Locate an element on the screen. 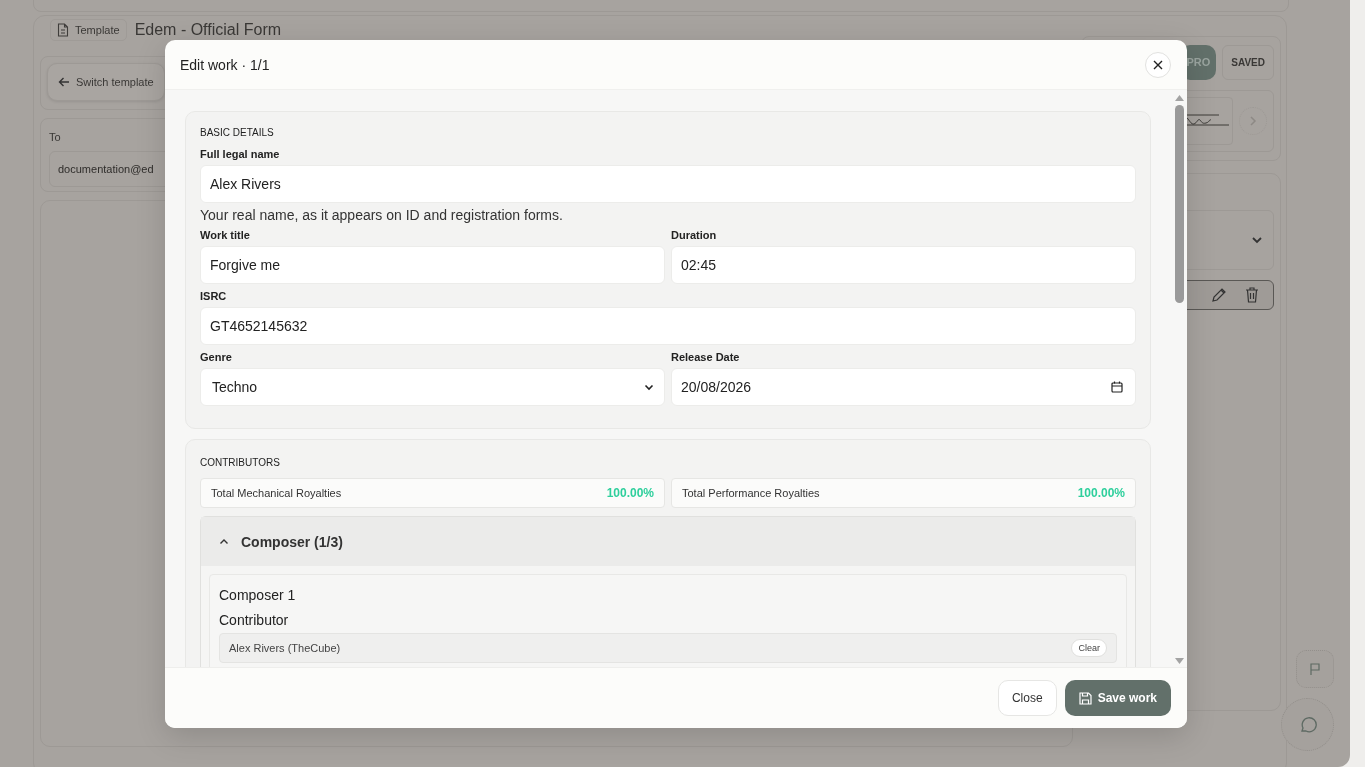 This screenshot has height=767, width=1365. group-header: Composer (1/3) is located at coordinates (668, 541).